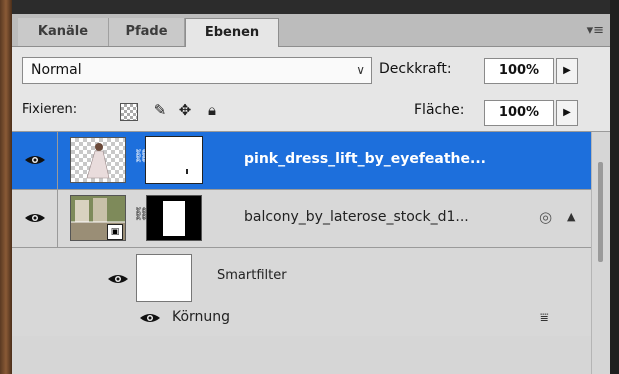  I want to click on blend-mode-select: Normal ∨, so click(197, 70).